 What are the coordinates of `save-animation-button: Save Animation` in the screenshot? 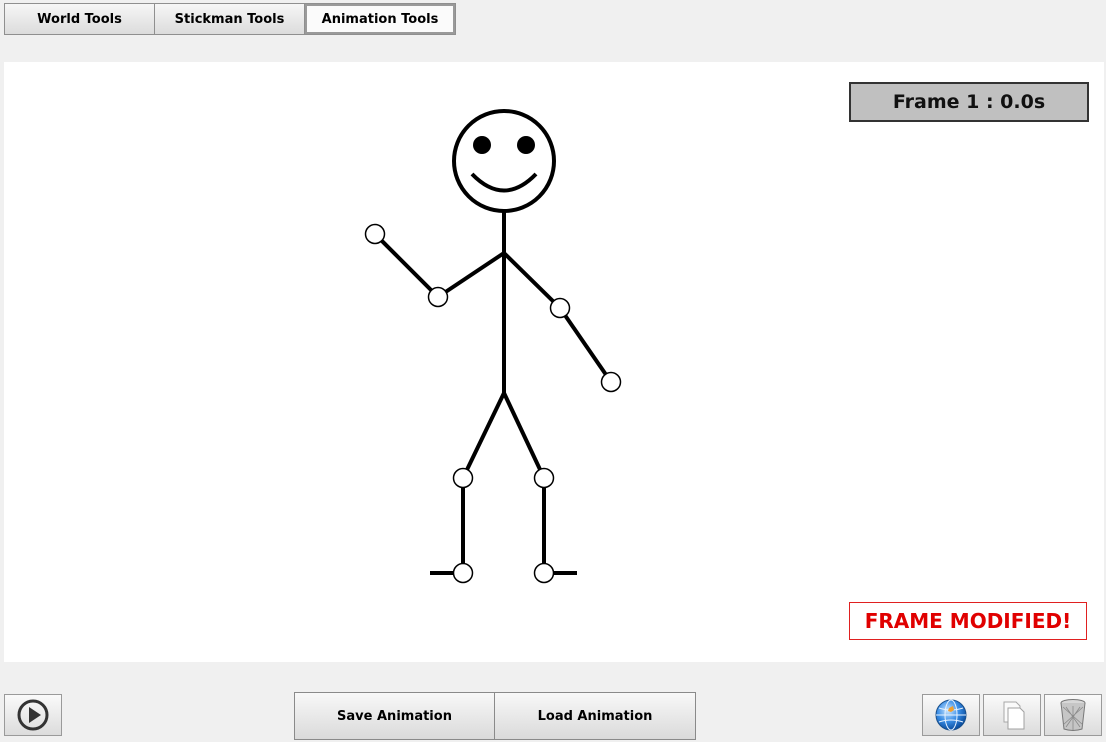 It's located at (395, 716).